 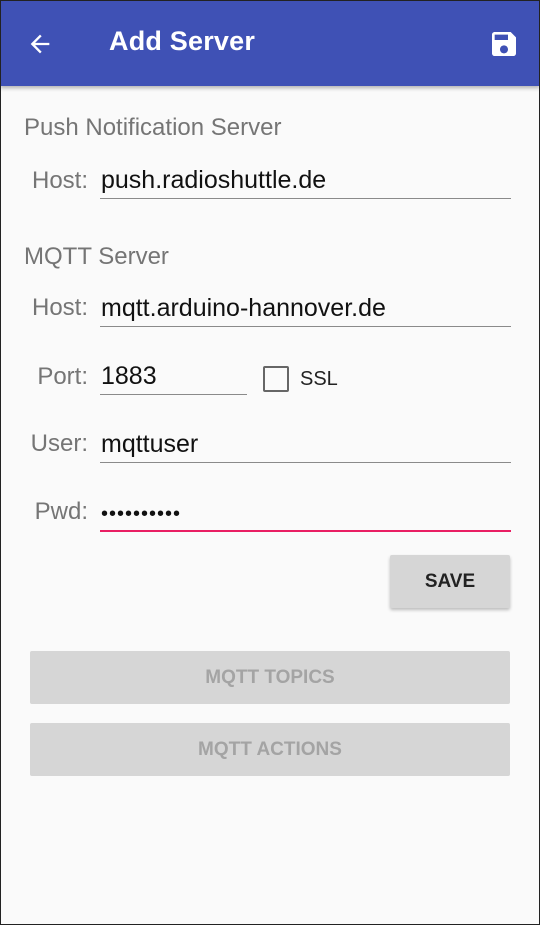 I want to click on password-mask: ••••••••••, so click(x=141, y=514).